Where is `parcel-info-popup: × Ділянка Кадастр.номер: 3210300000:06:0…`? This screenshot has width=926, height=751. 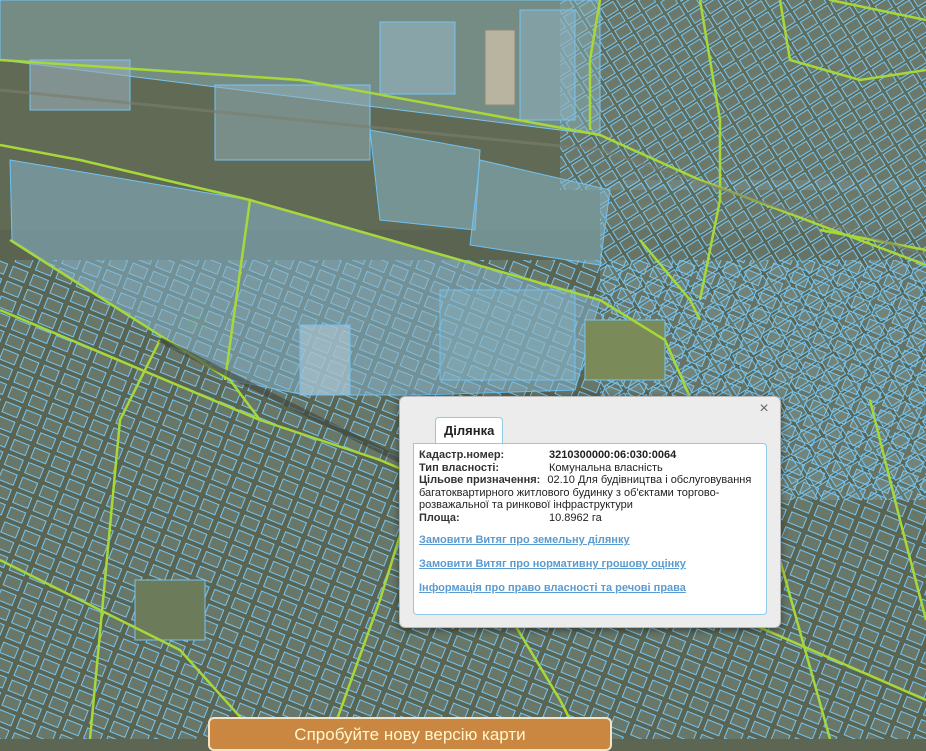 parcel-info-popup: × Ділянка Кадастр.номер: 3210300000:06:0… is located at coordinates (590, 512).